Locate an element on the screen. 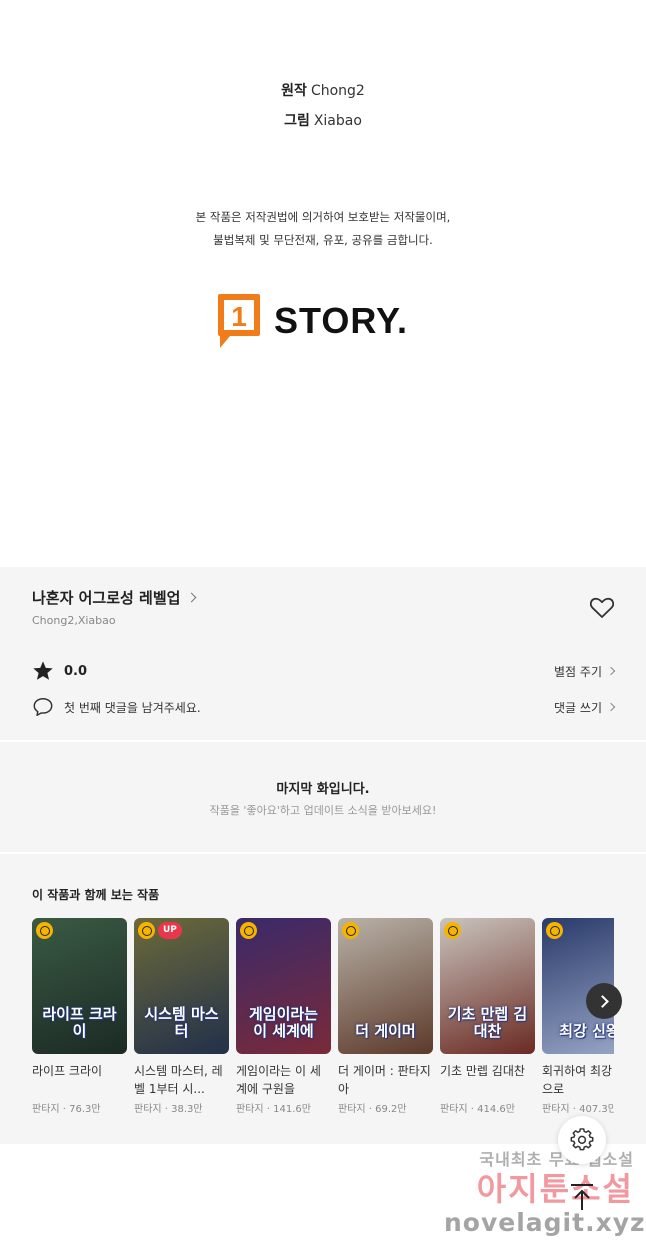 Image resolution: width=646 pixels, height=1260 pixels. logo-mark-text: 1 is located at coordinates (239, 316).